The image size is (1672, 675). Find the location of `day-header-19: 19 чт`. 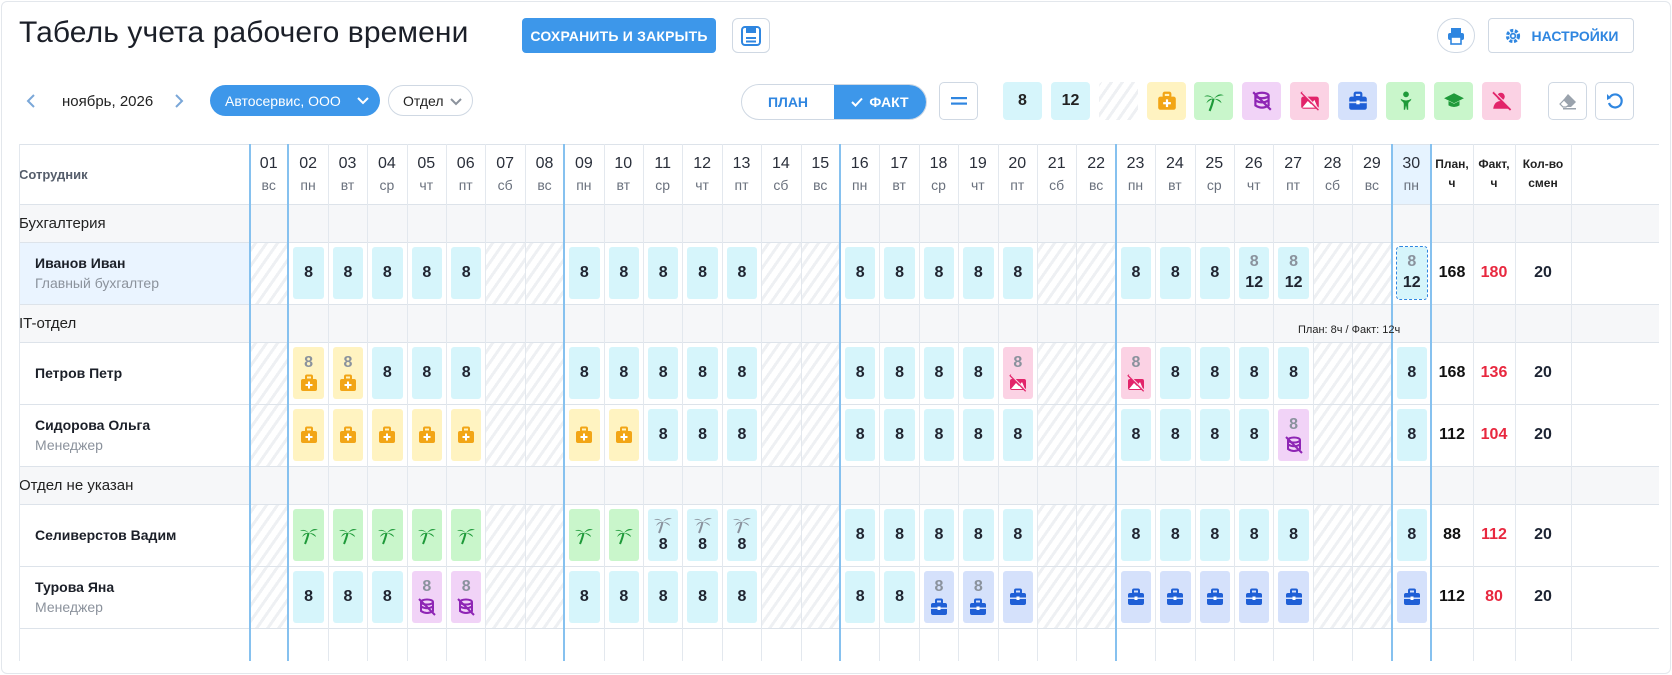

day-header-19: 19 чт is located at coordinates (977, 174).